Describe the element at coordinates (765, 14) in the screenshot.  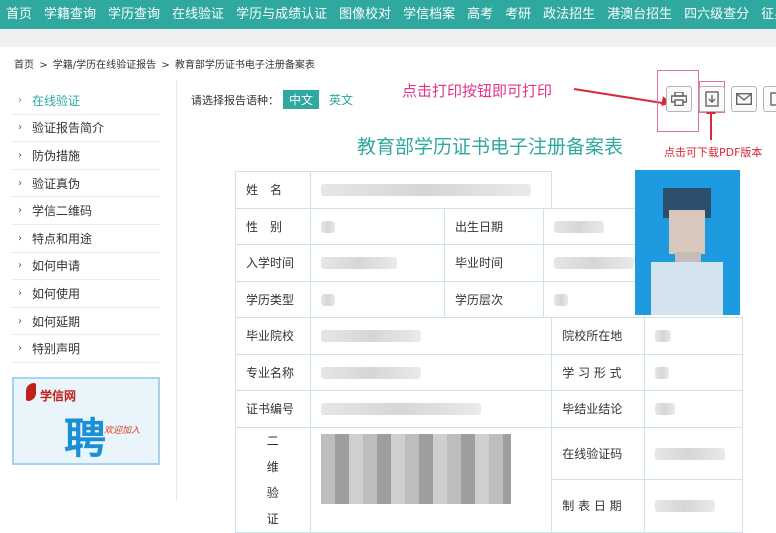
I see `nav-item: 征兵报名` at that location.